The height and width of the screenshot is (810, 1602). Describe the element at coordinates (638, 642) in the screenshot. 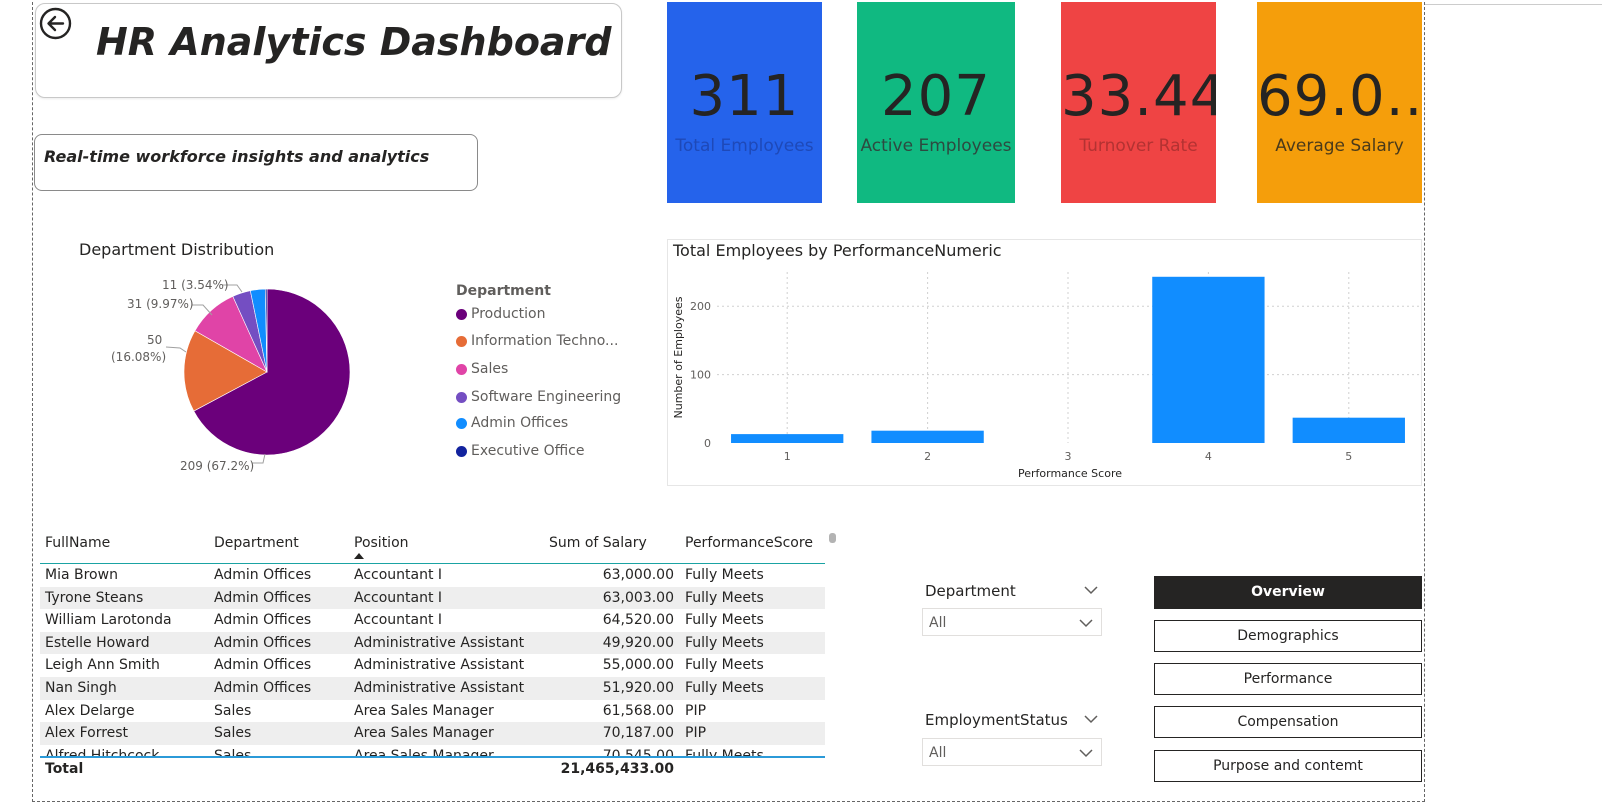

I see `table-cell-sum-of-salary: 49,920.00` at that location.